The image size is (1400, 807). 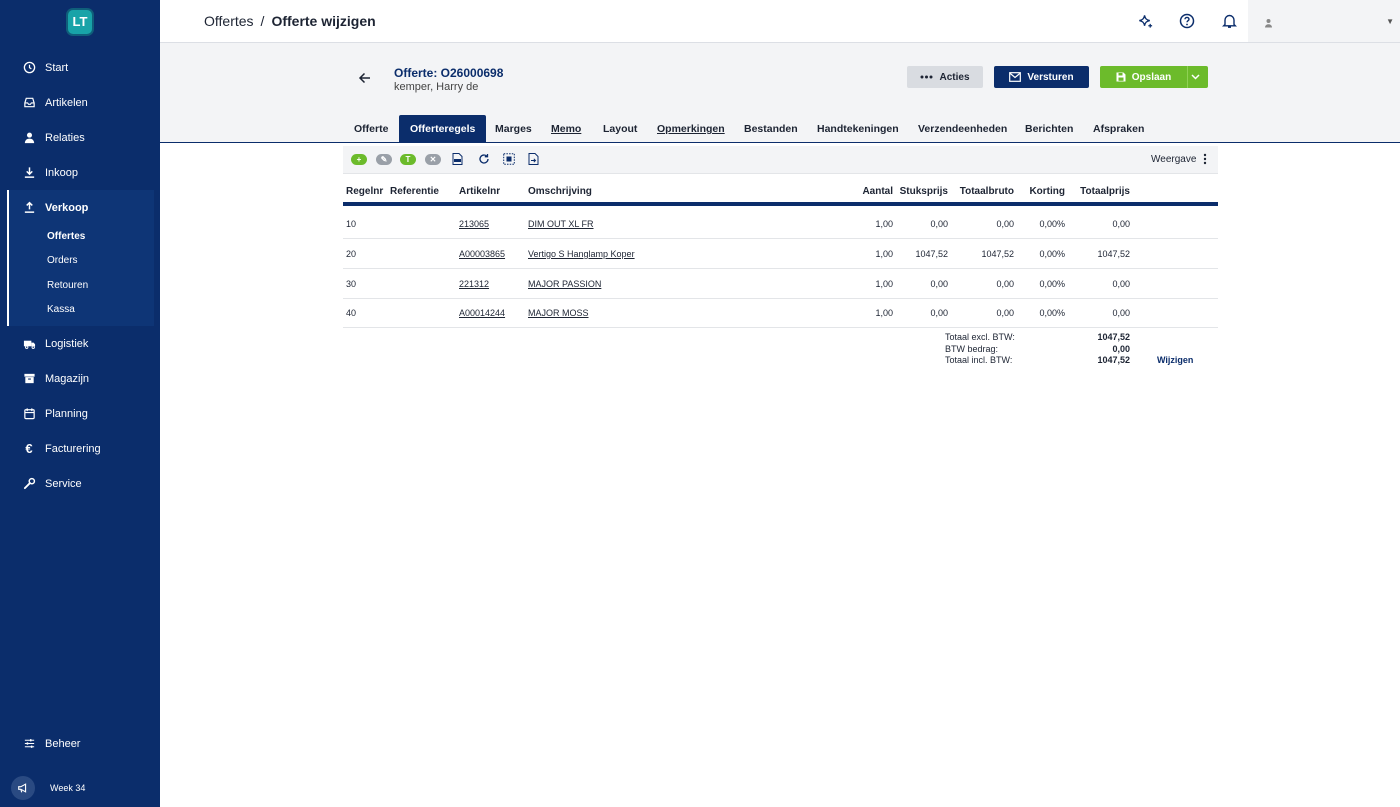 I want to click on sidebar-item-beheer: Beheer, so click(x=80, y=743).